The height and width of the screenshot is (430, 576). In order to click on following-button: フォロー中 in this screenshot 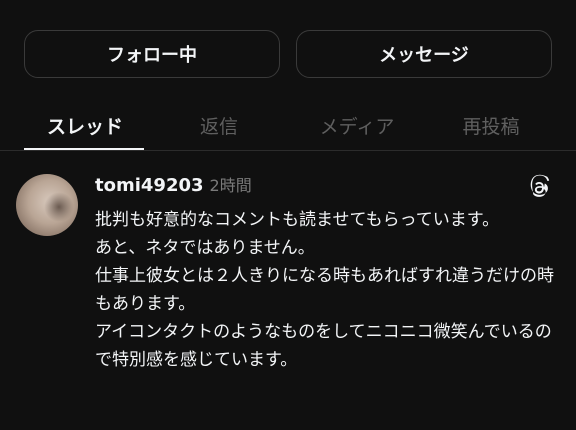, I will do `click(152, 54)`.